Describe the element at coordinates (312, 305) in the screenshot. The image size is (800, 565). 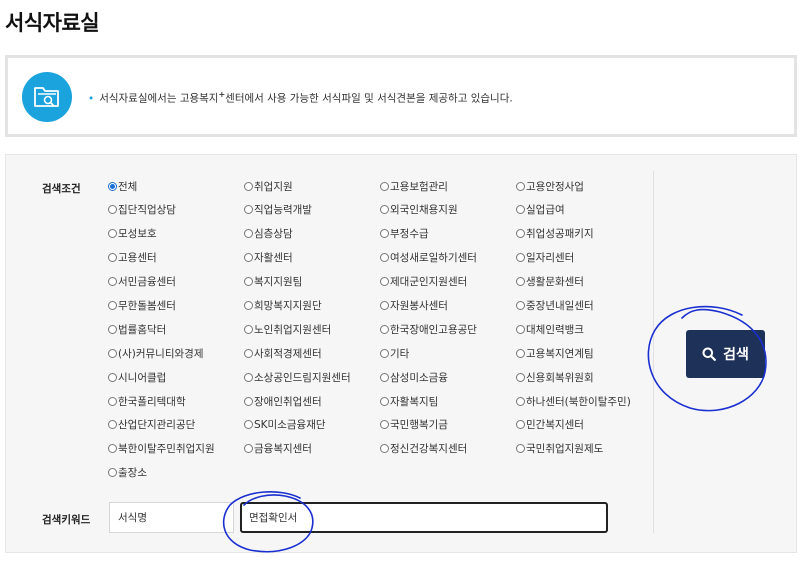
I see `search-condition-option: 희망복지지원단` at that location.